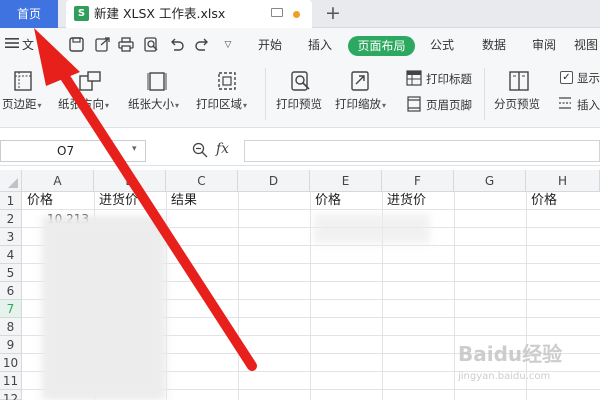 The image size is (600, 400). Describe the element at coordinates (544, 45) in the screenshot. I see `menu-item-review: 审阅` at that location.